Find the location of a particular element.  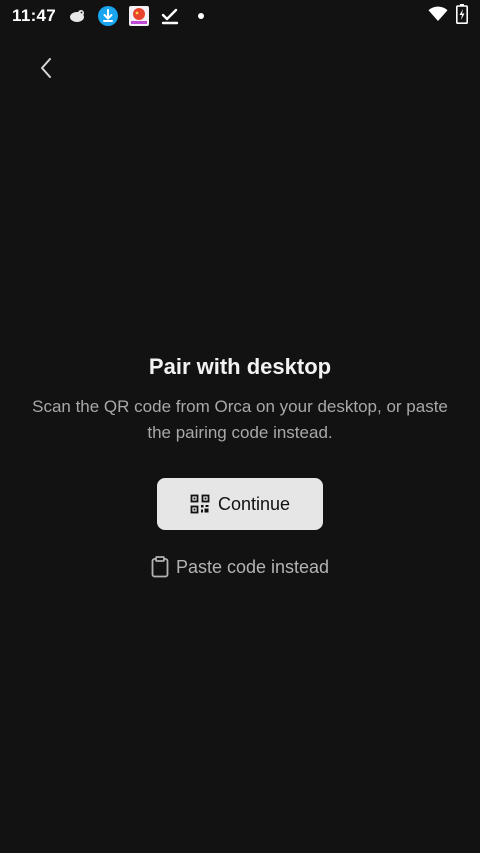

qr-code-icon is located at coordinates (200, 504).